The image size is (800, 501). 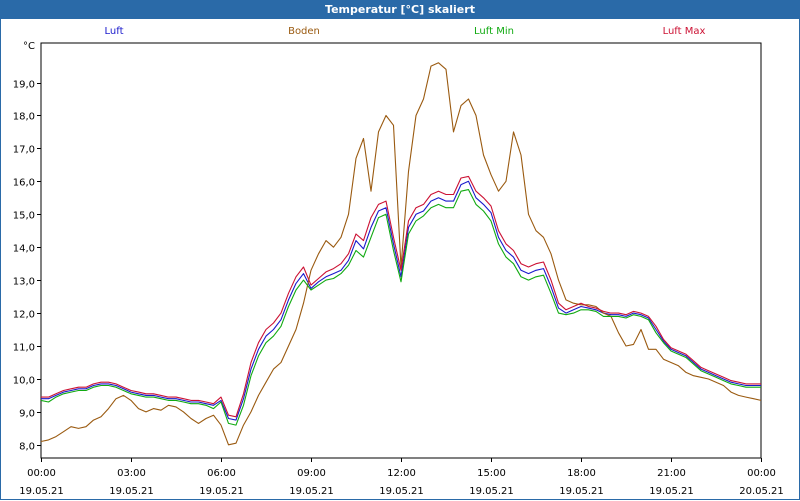 What do you see at coordinates (131, 473) in the screenshot?
I see `x-tick-time-label: 03:00` at bounding box center [131, 473].